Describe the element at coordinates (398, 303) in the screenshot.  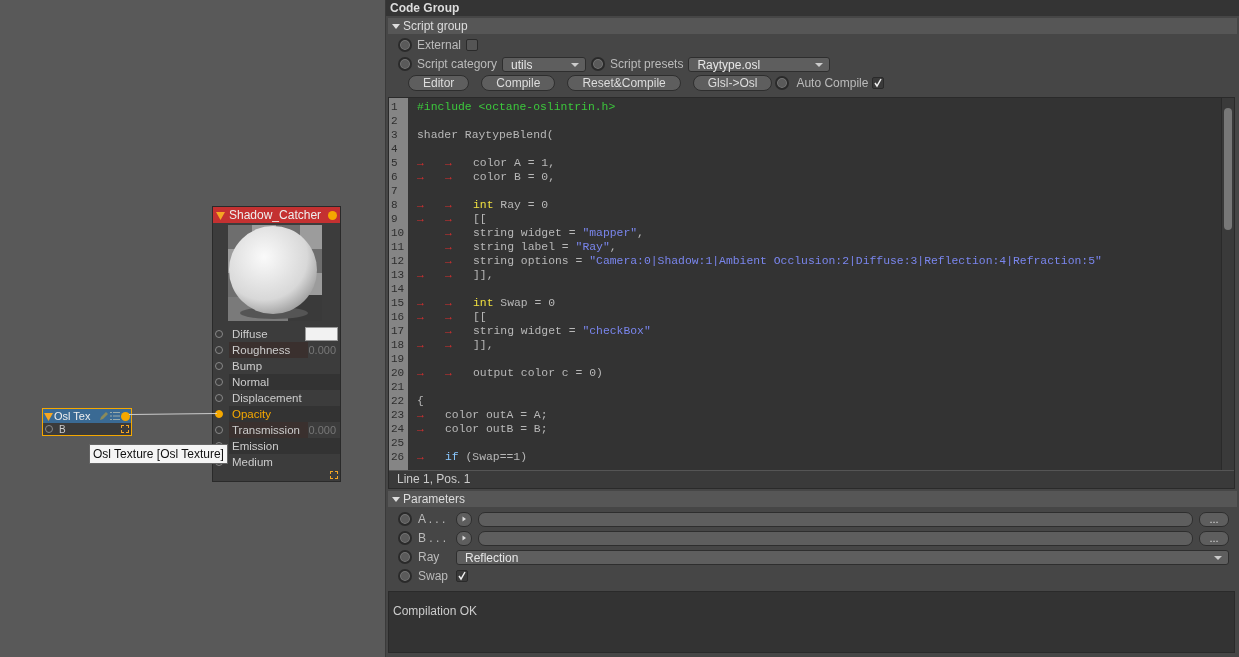
I see `line-number: 15` at that location.